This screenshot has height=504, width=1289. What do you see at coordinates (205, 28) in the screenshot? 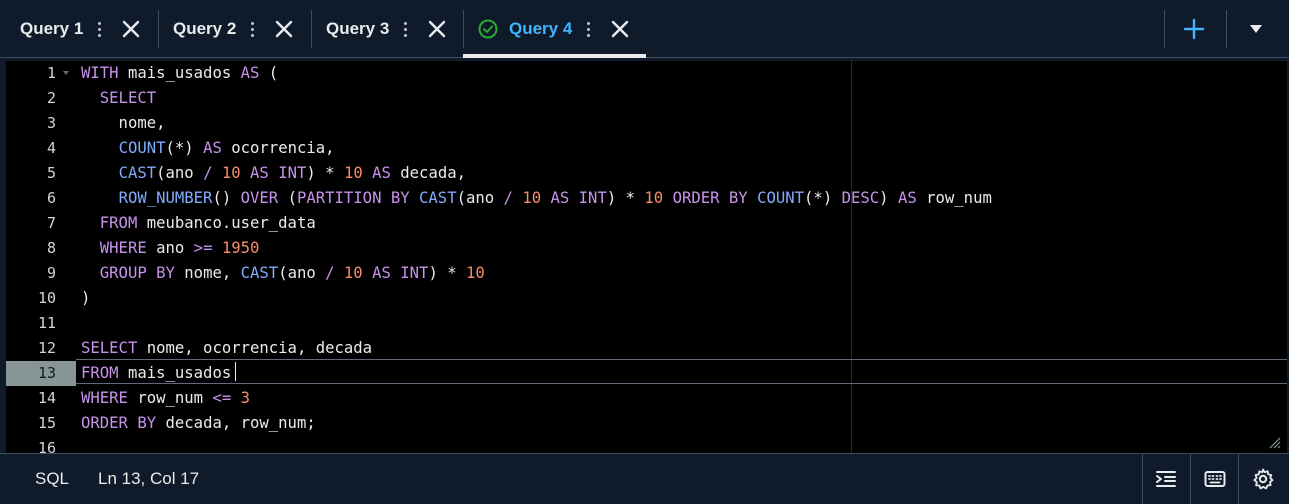
I see `tab-label: Query 2` at bounding box center [205, 28].